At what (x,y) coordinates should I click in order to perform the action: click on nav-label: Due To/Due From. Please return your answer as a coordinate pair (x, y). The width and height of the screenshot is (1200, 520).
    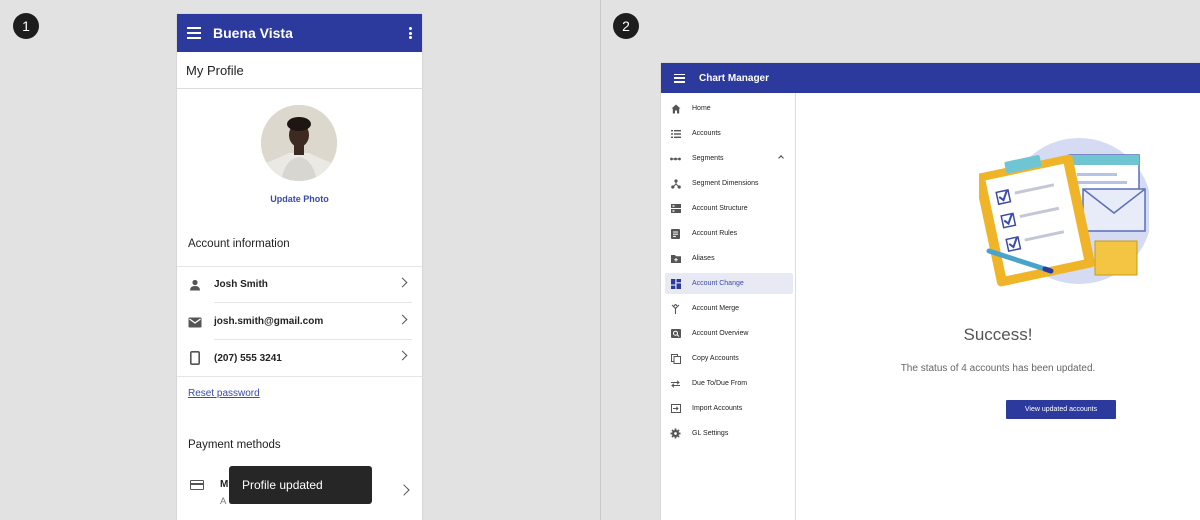
    Looking at the image, I should click on (720, 383).